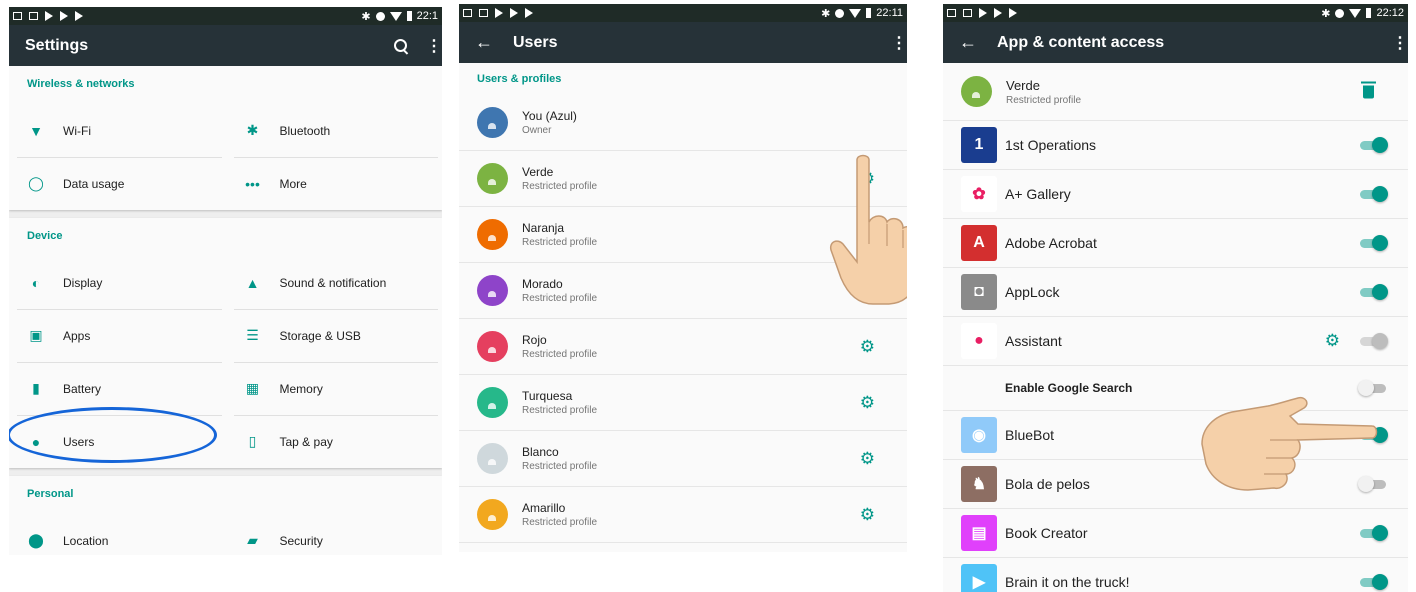 This screenshot has height=592, width=1416. What do you see at coordinates (1175, 292) in the screenshot?
I see `app-row: ◘ AppLock` at bounding box center [1175, 292].